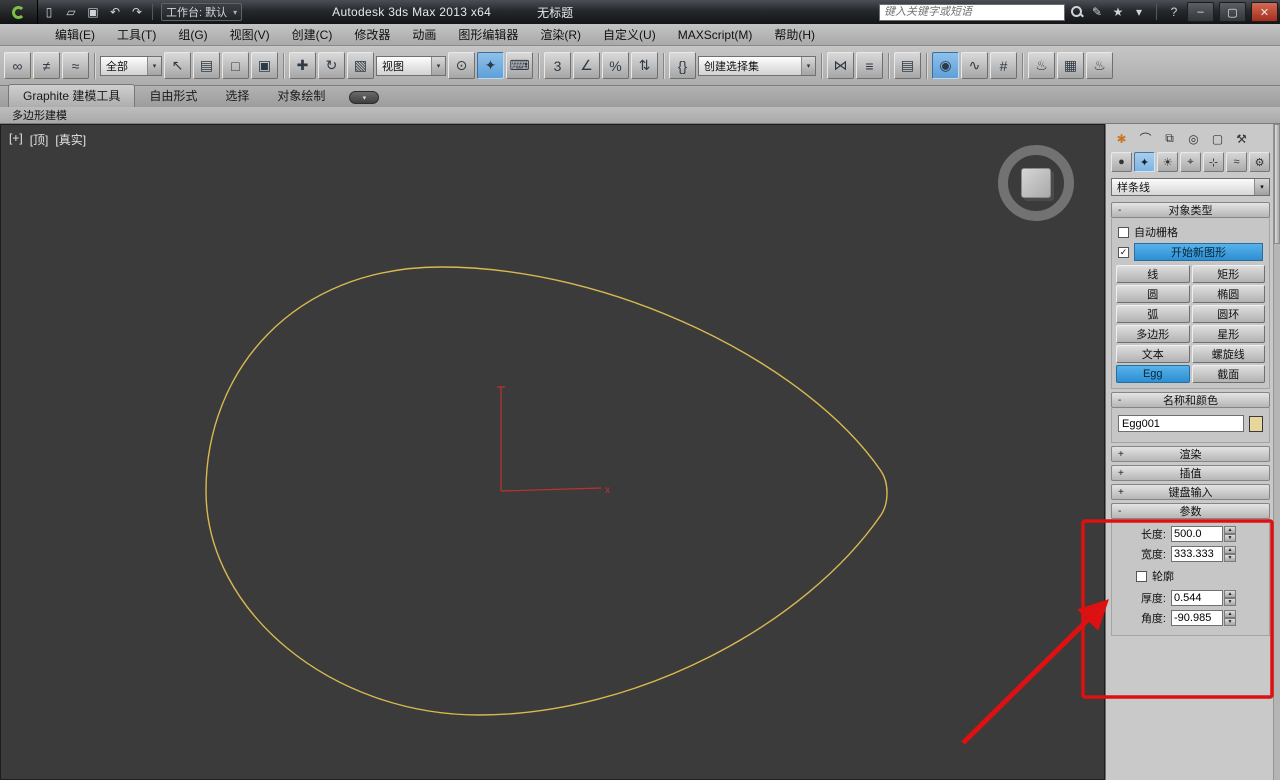 The image size is (1280, 780). What do you see at coordinates (1197, 598) in the screenshot?
I see `thickness-input` at bounding box center [1197, 598].